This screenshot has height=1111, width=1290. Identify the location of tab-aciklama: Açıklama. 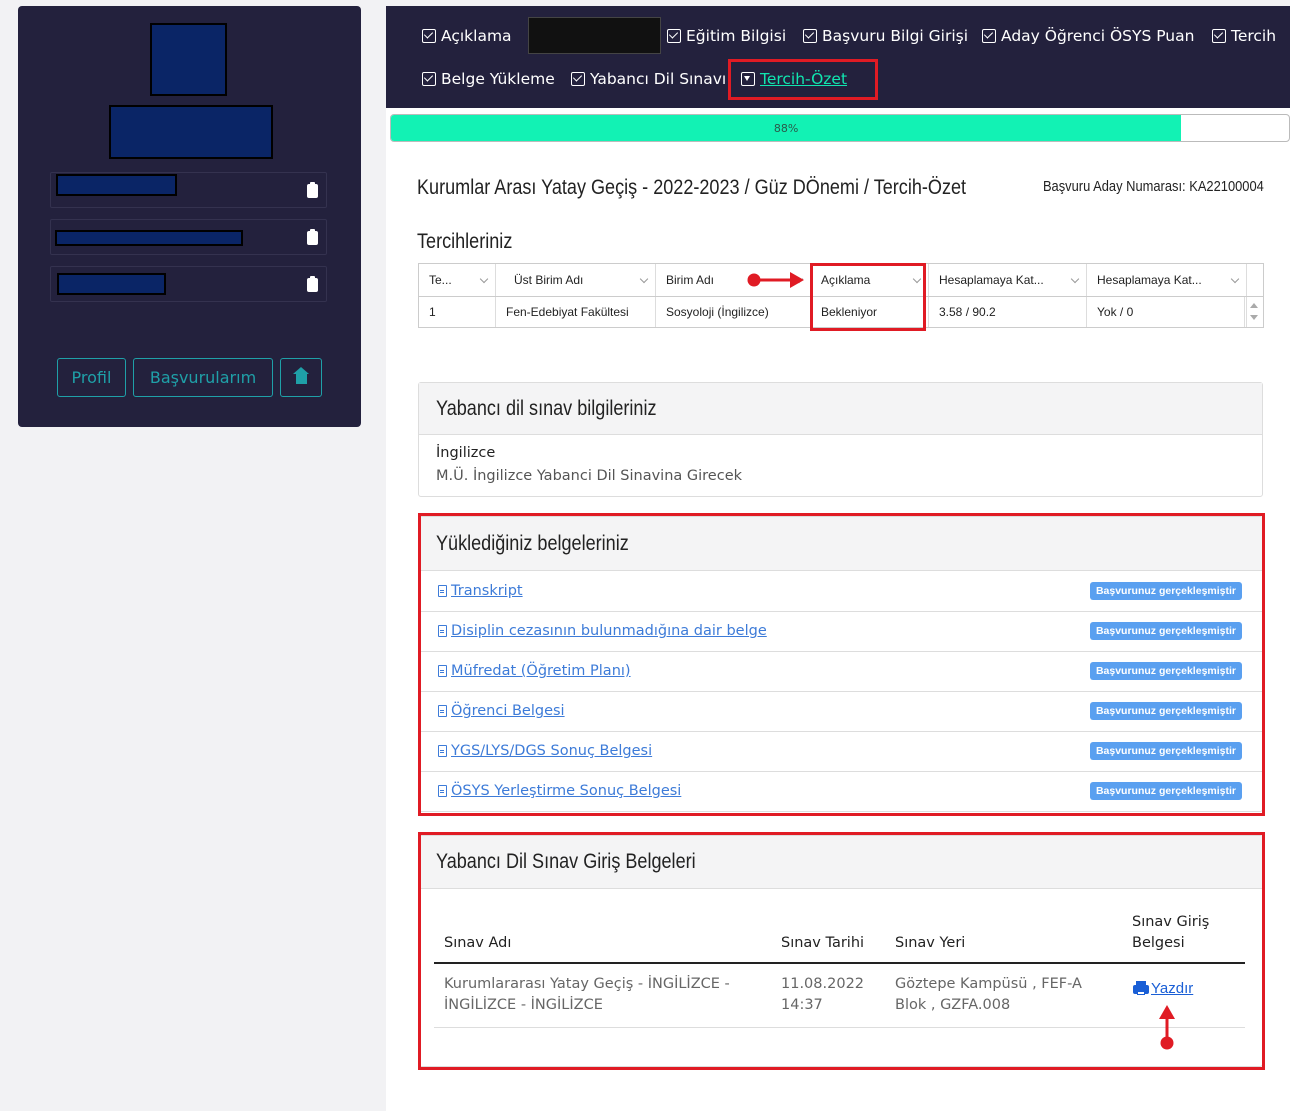
(467, 36).